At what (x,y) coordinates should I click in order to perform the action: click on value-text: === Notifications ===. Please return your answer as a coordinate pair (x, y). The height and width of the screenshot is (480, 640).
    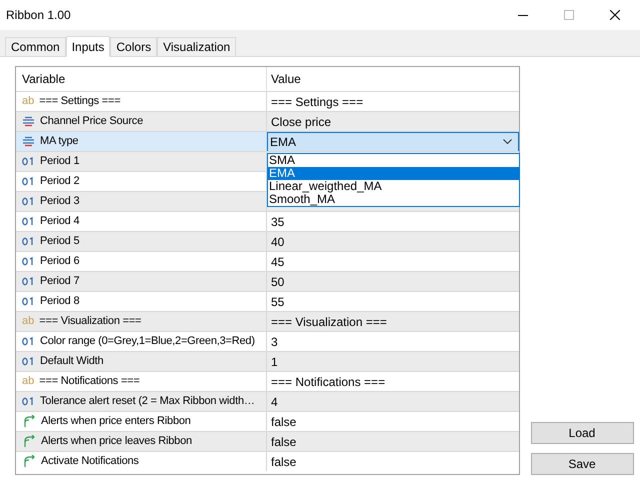
    Looking at the image, I should click on (328, 382).